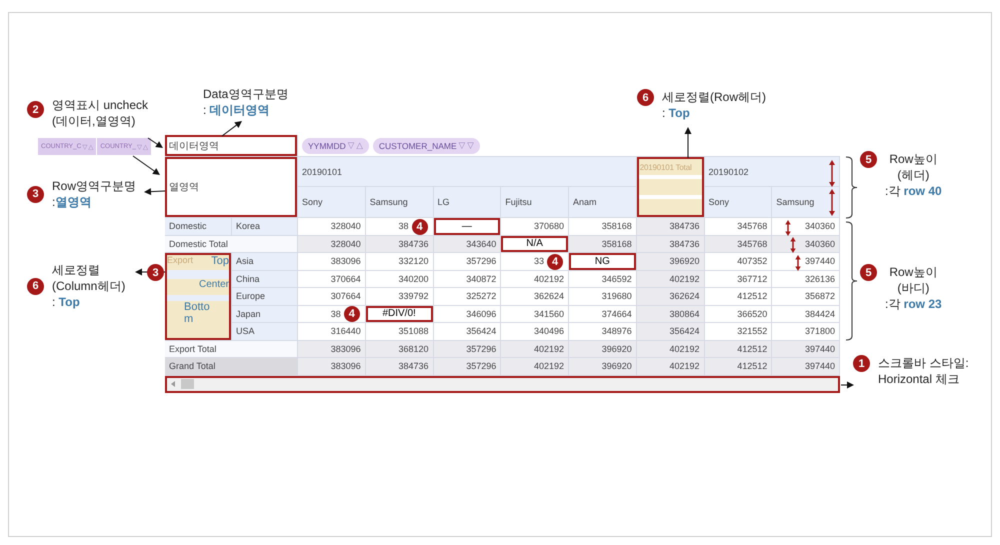 The width and height of the screenshot is (1000, 545). Describe the element at coordinates (400, 314) in the screenshot. I see `table-cell: #DIV/0!` at that location.